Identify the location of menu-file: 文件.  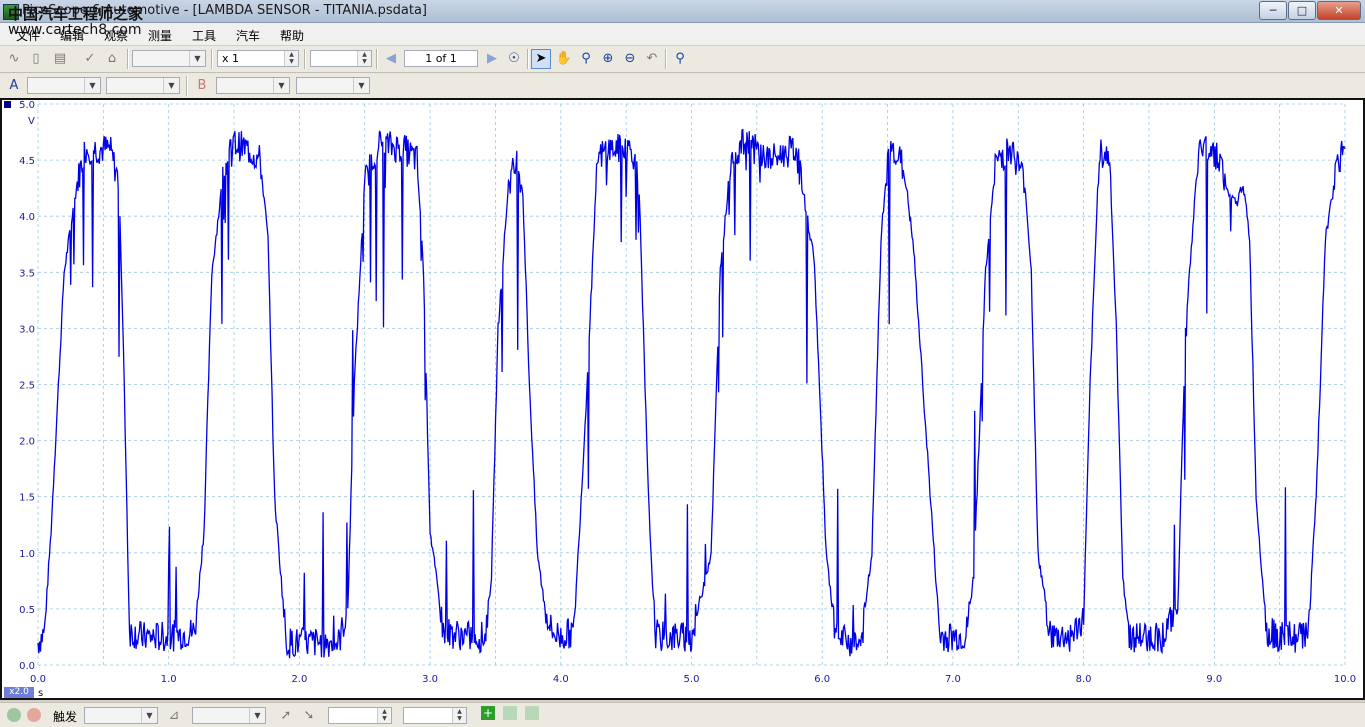
(28, 35).